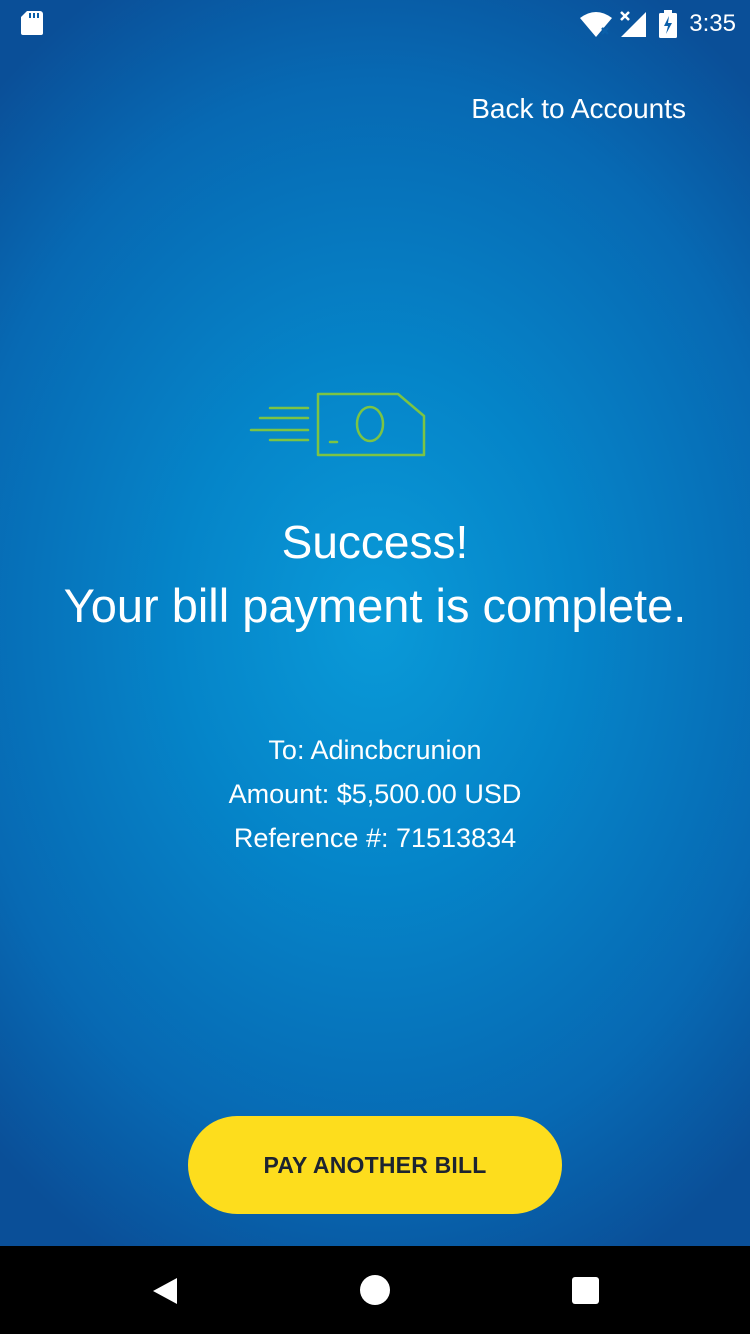 The image size is (750, 1334). Describe the element at coordinates (585, 1290) in the screenshot. I see `recents-square-icon` at that location.